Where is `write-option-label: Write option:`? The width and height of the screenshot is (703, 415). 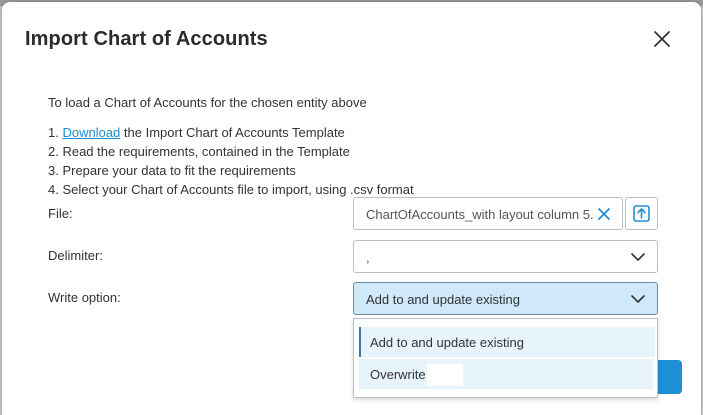
write-option-label: Write option: is located at coordinates (84, 297).